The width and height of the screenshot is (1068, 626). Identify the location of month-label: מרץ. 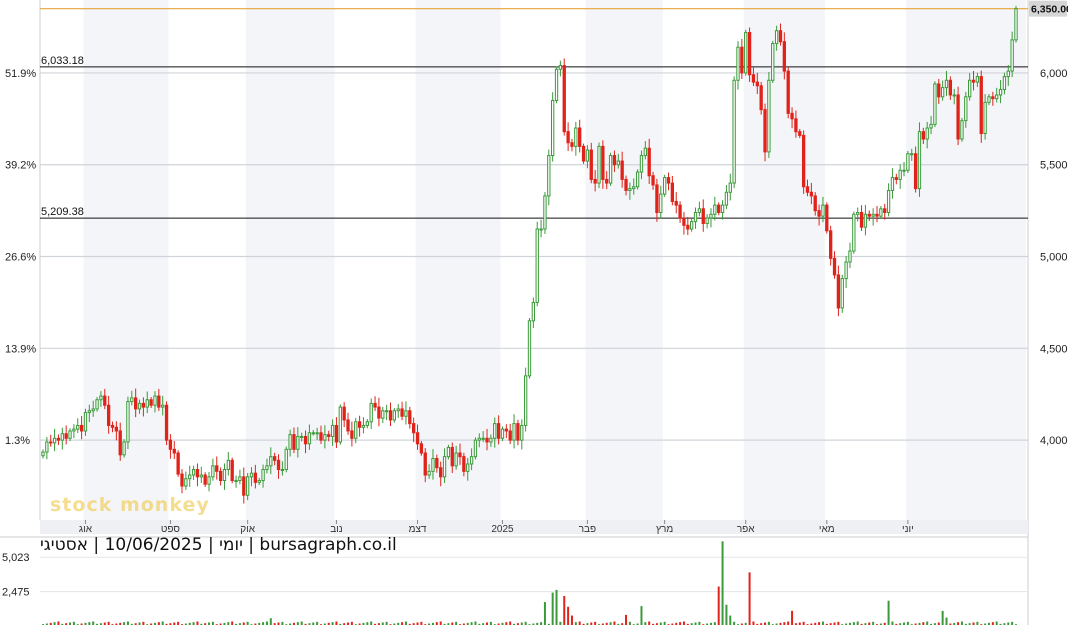
(664, 529).